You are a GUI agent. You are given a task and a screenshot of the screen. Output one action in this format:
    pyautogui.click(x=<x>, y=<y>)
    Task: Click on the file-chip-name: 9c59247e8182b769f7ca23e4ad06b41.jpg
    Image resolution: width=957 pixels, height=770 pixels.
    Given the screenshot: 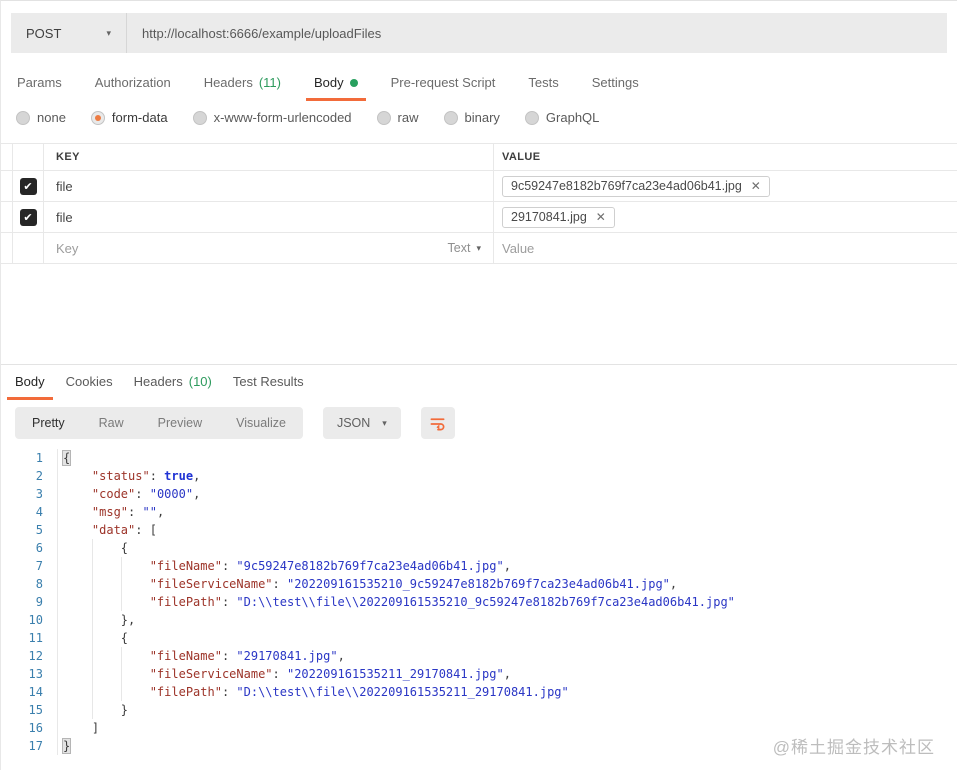 What is the action you would take?
    pyautogui.click(x=626, y=185)
    